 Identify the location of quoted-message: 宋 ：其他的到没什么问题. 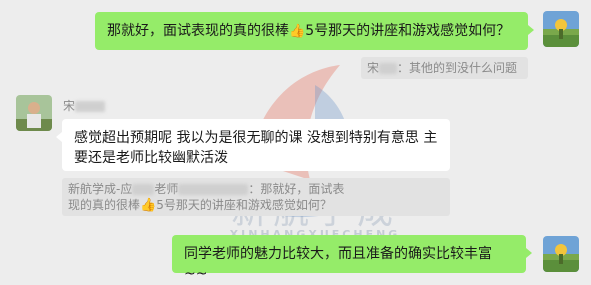
(444, 68).